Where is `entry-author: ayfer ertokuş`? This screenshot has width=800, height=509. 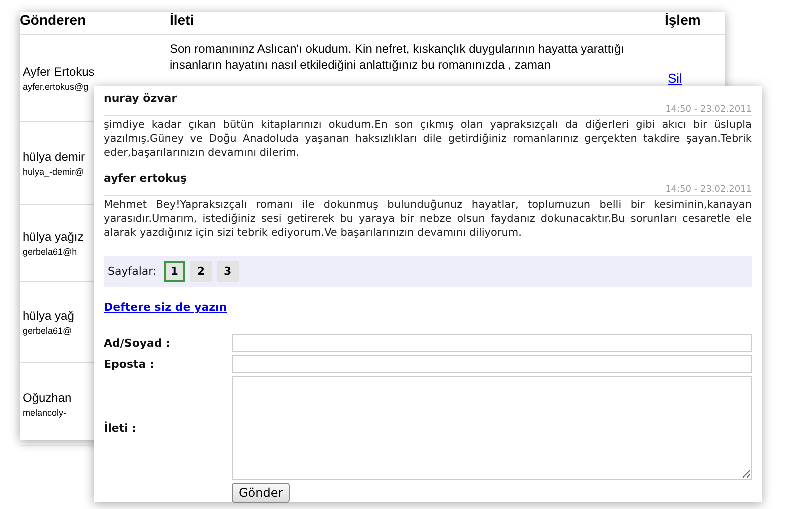
entry-author: ayfer ertokuş is located at coordinates (146, 178).